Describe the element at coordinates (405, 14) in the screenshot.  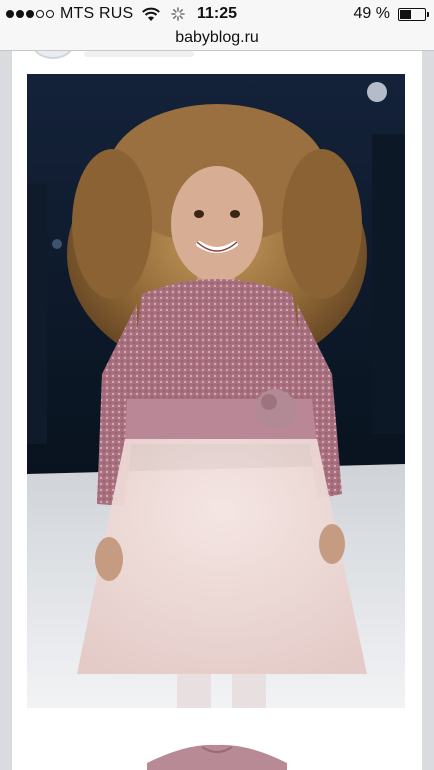
I see `battery-level-fill` at that location.